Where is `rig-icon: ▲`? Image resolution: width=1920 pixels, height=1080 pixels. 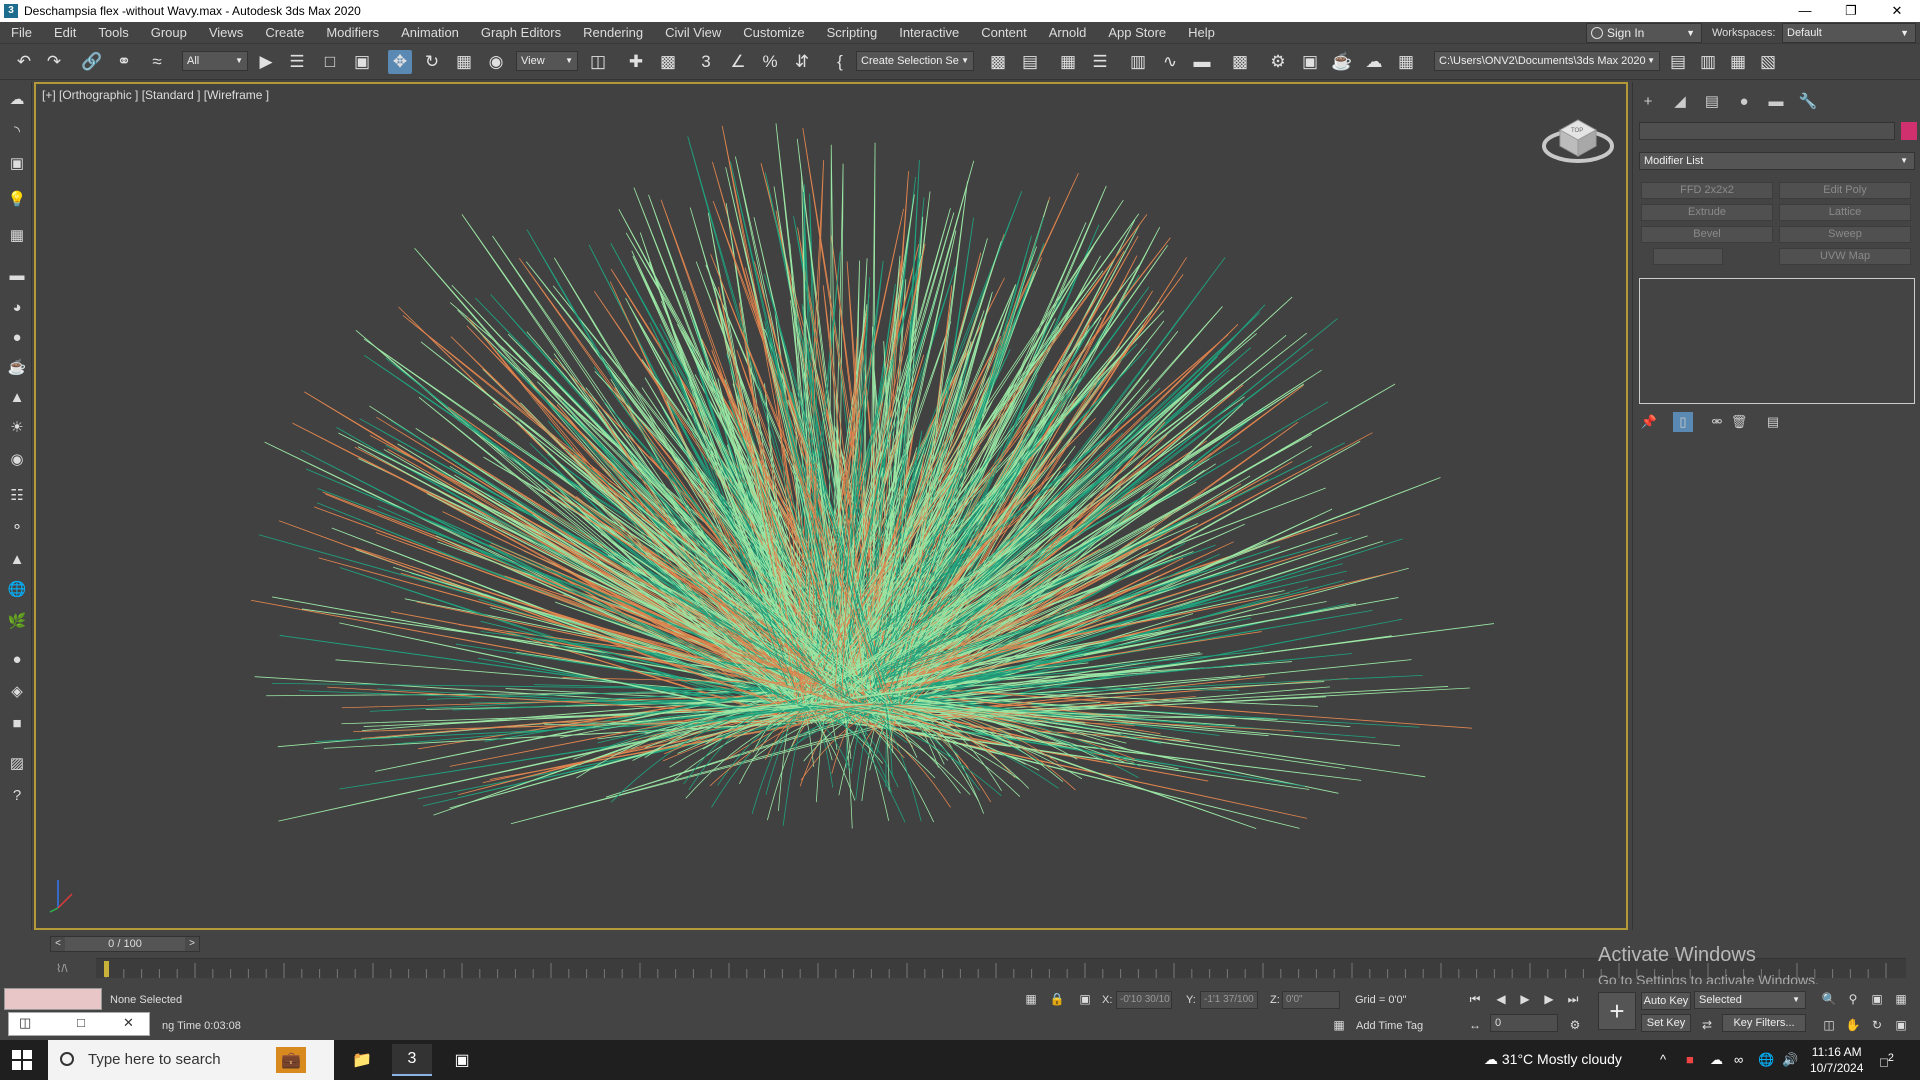 rig-icon: ▲ is located at coordinates (17, 559).